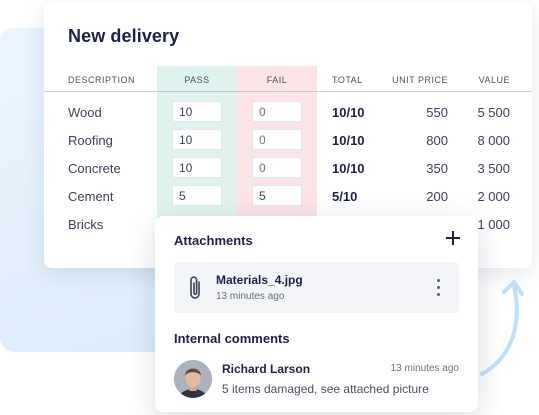  I want to click on table-row: Roofing 10/10 800 8 000, so click(288, 140).